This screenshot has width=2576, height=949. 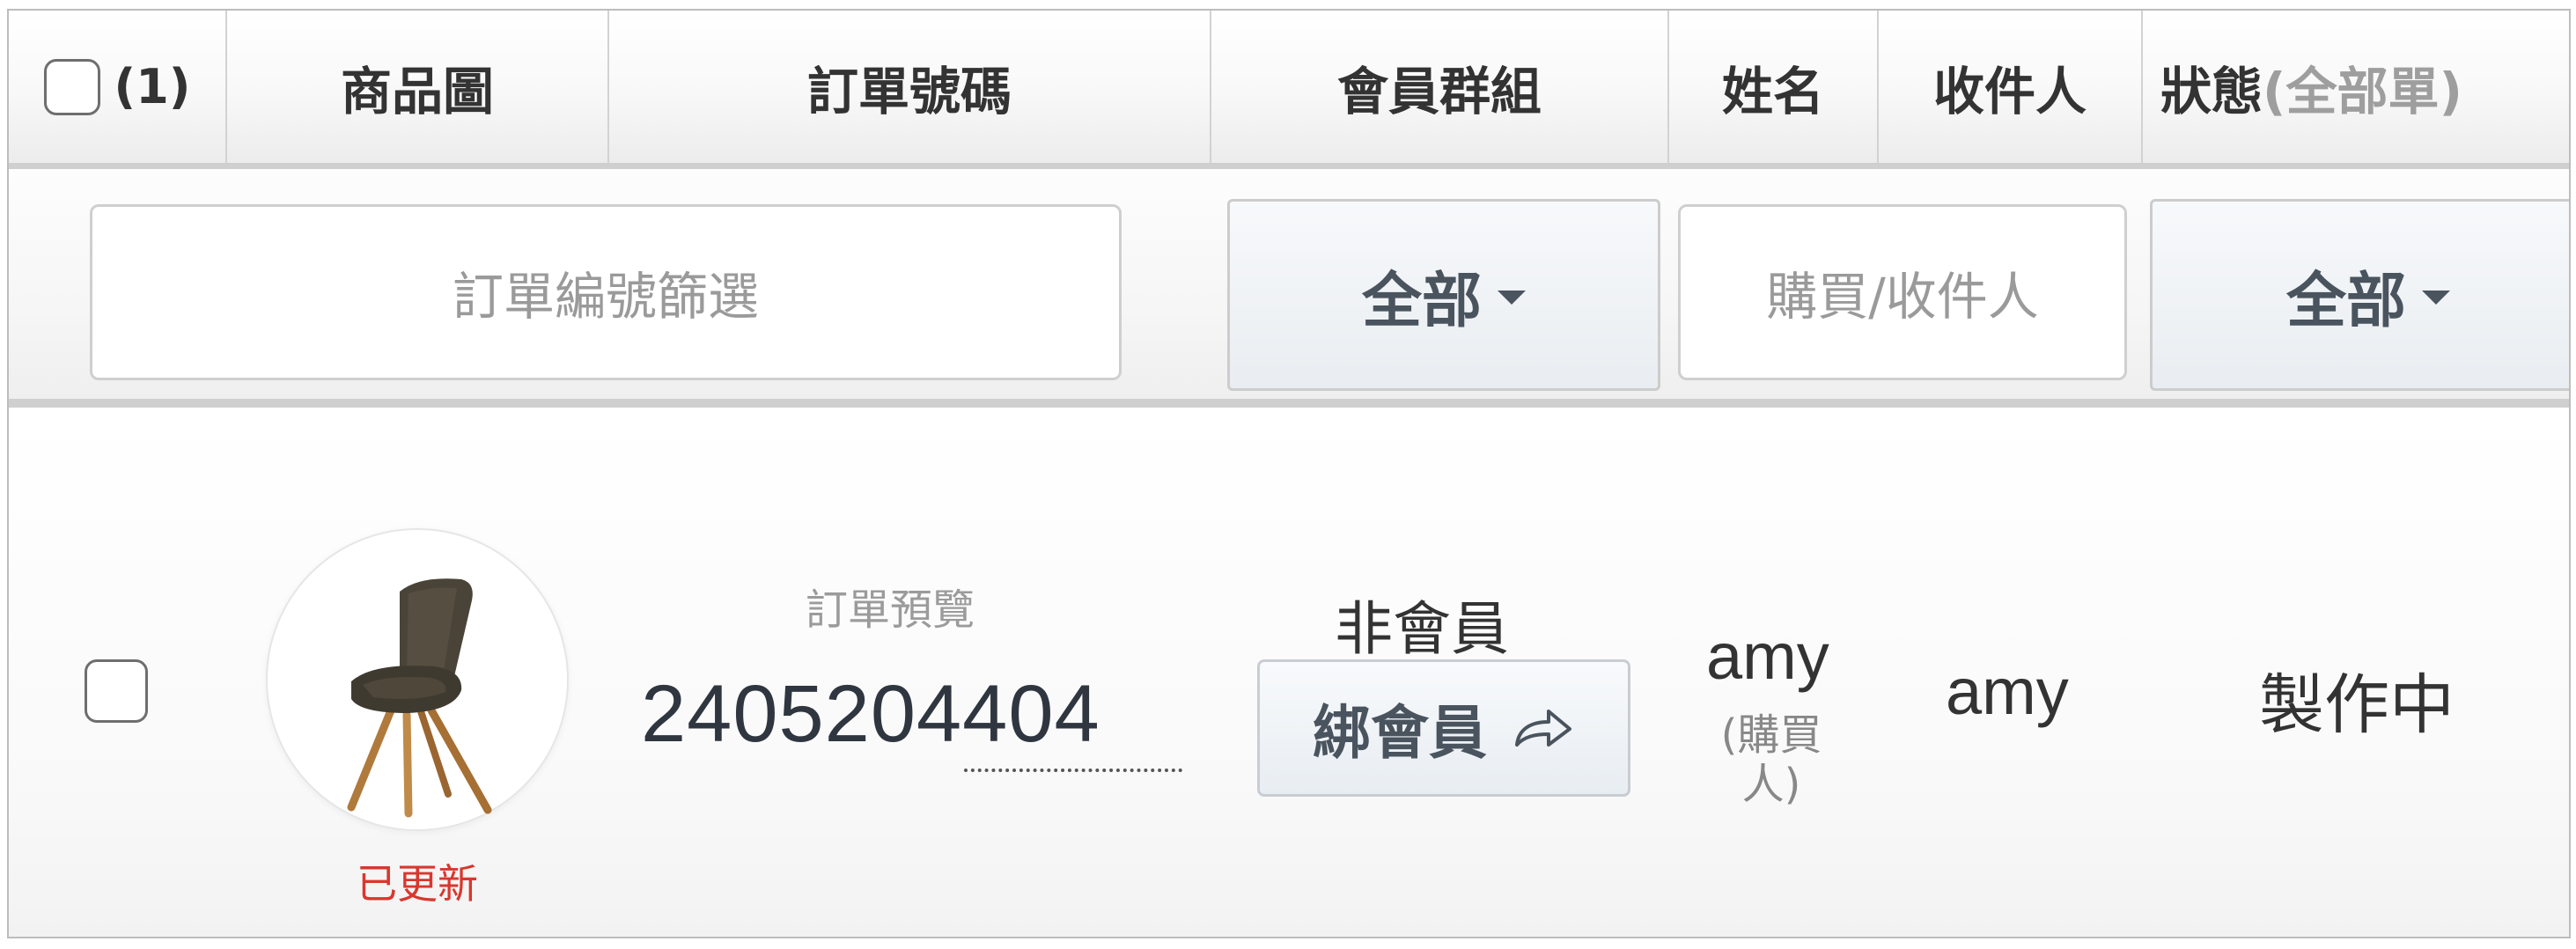 I want to click on buyer-name: amy, so click(x=1768, y=656).